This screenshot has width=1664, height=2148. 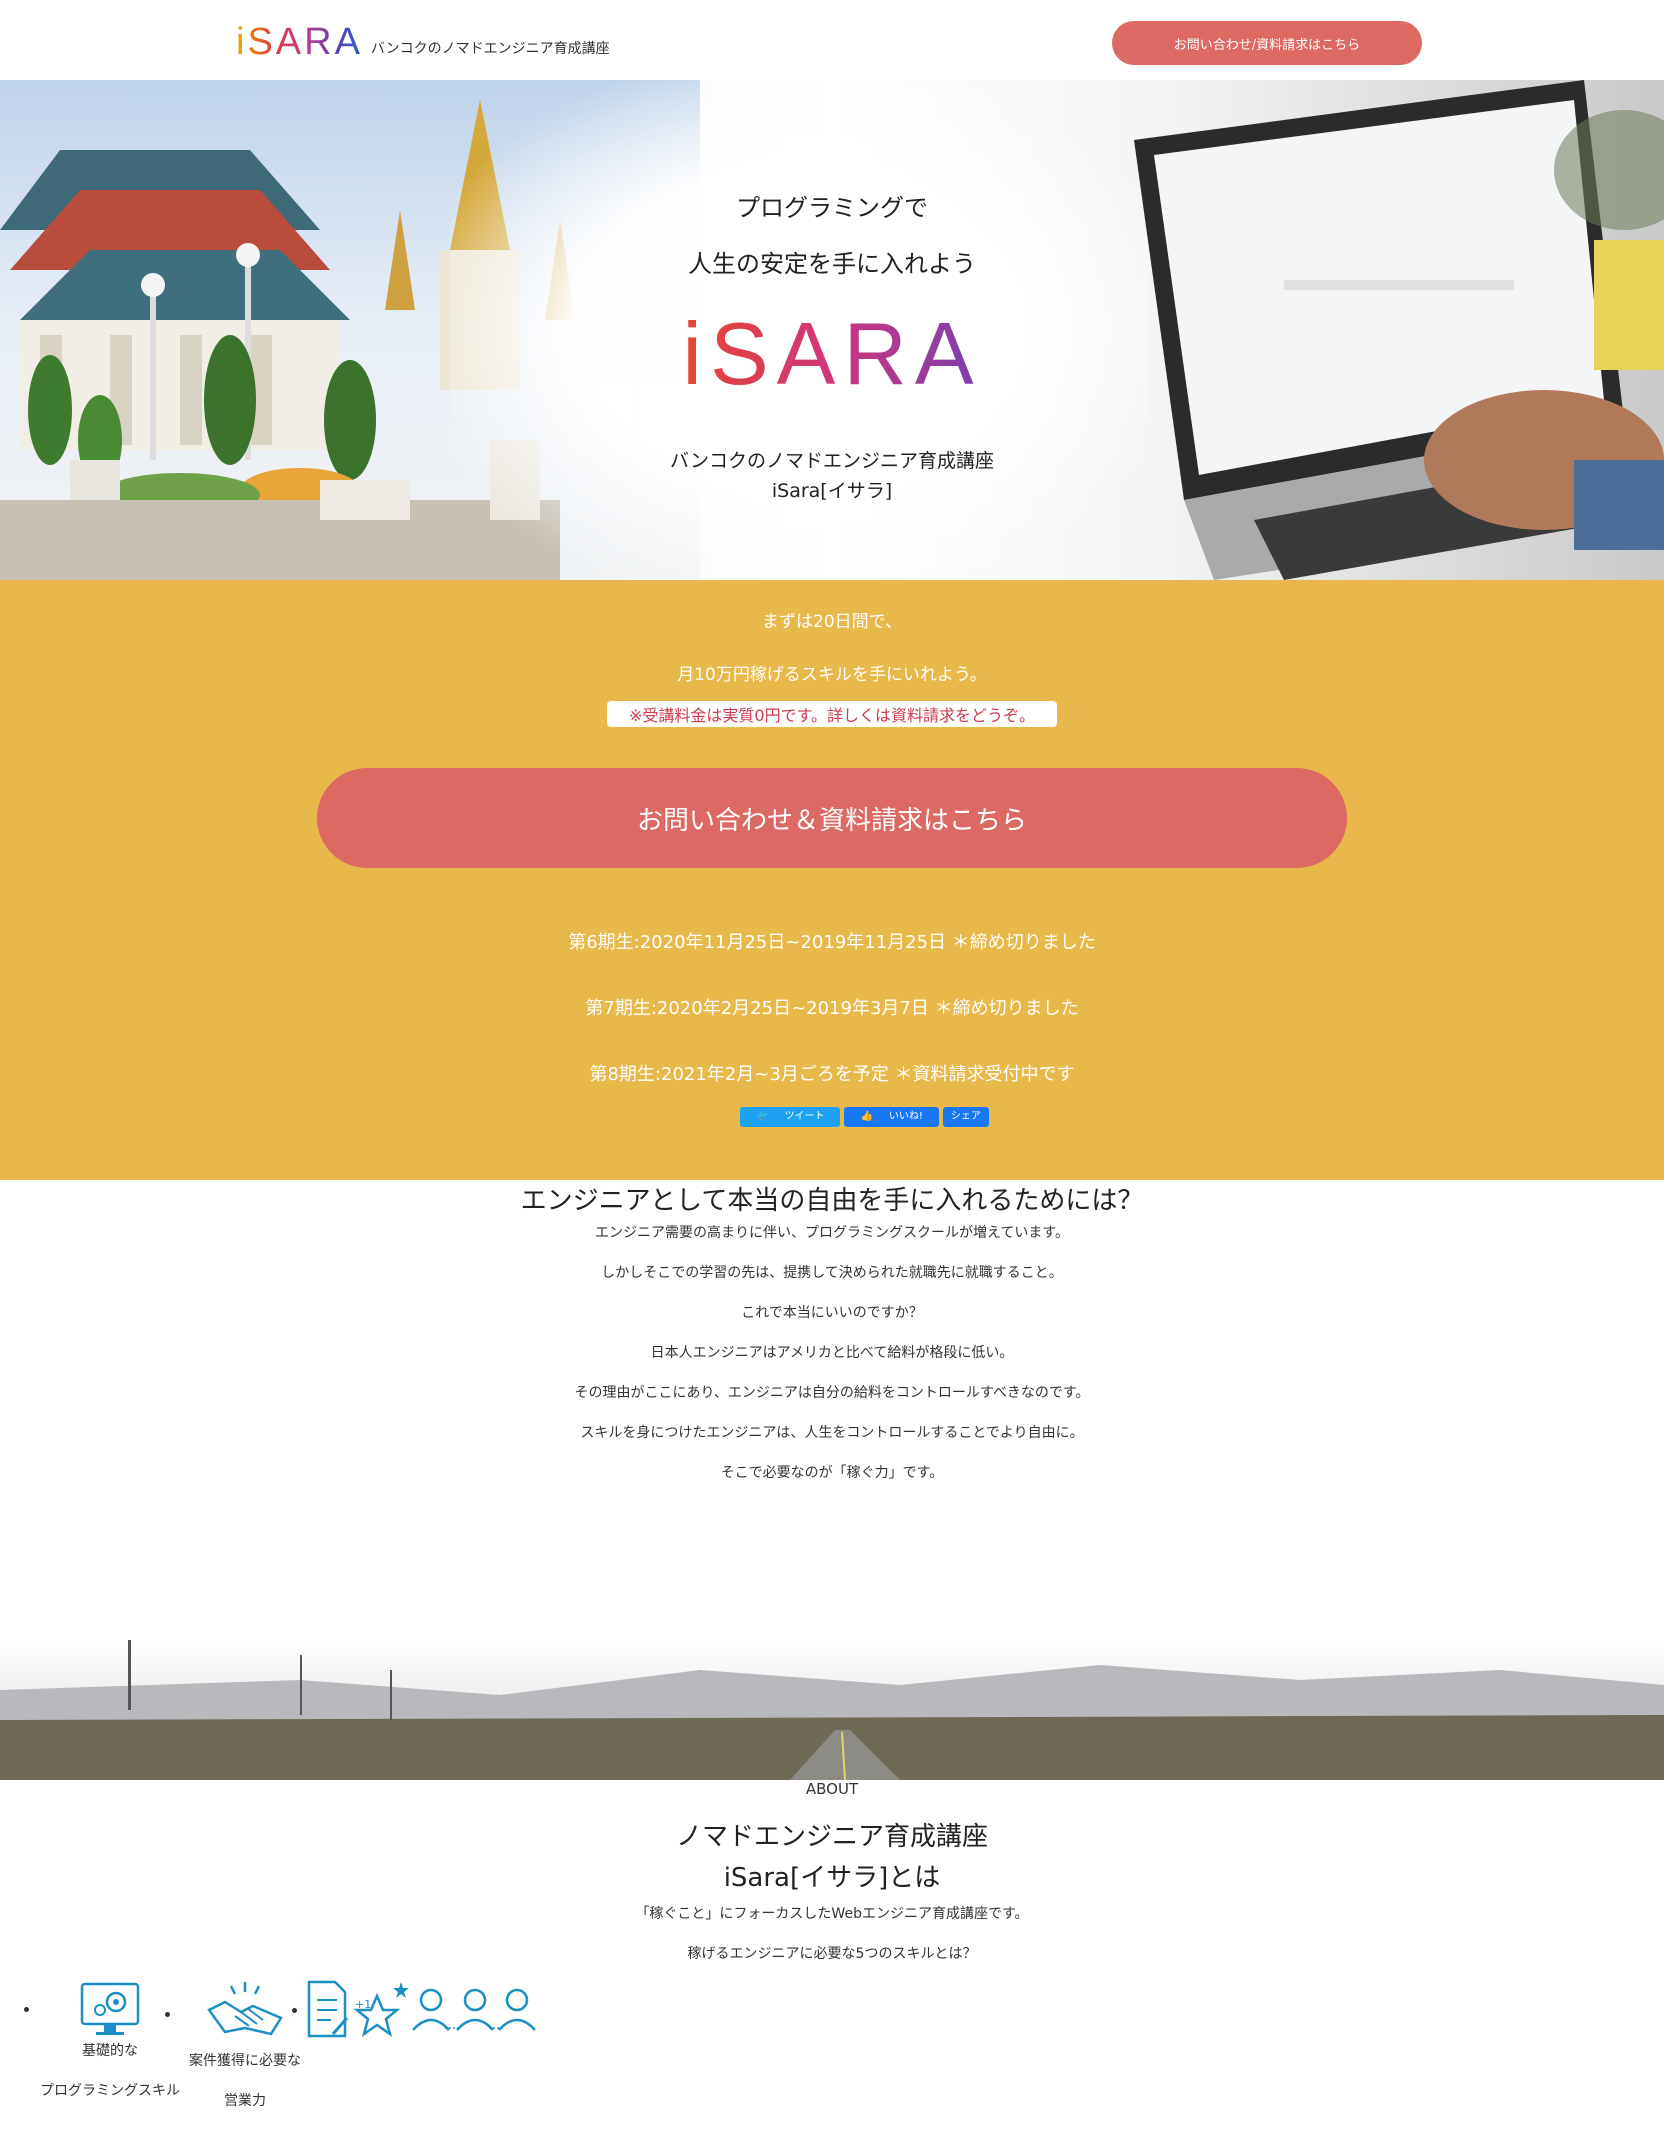 I want to click on handshake-icon, so click(x=245, y=2009).